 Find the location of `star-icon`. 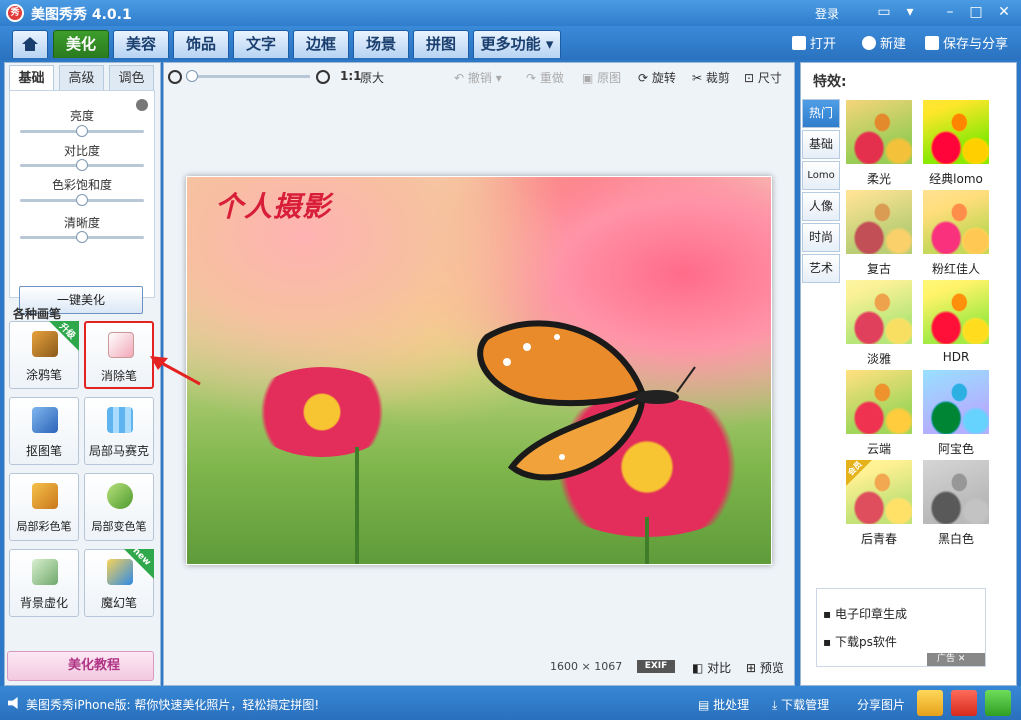

star-icon is located at coordinates (930, 703).